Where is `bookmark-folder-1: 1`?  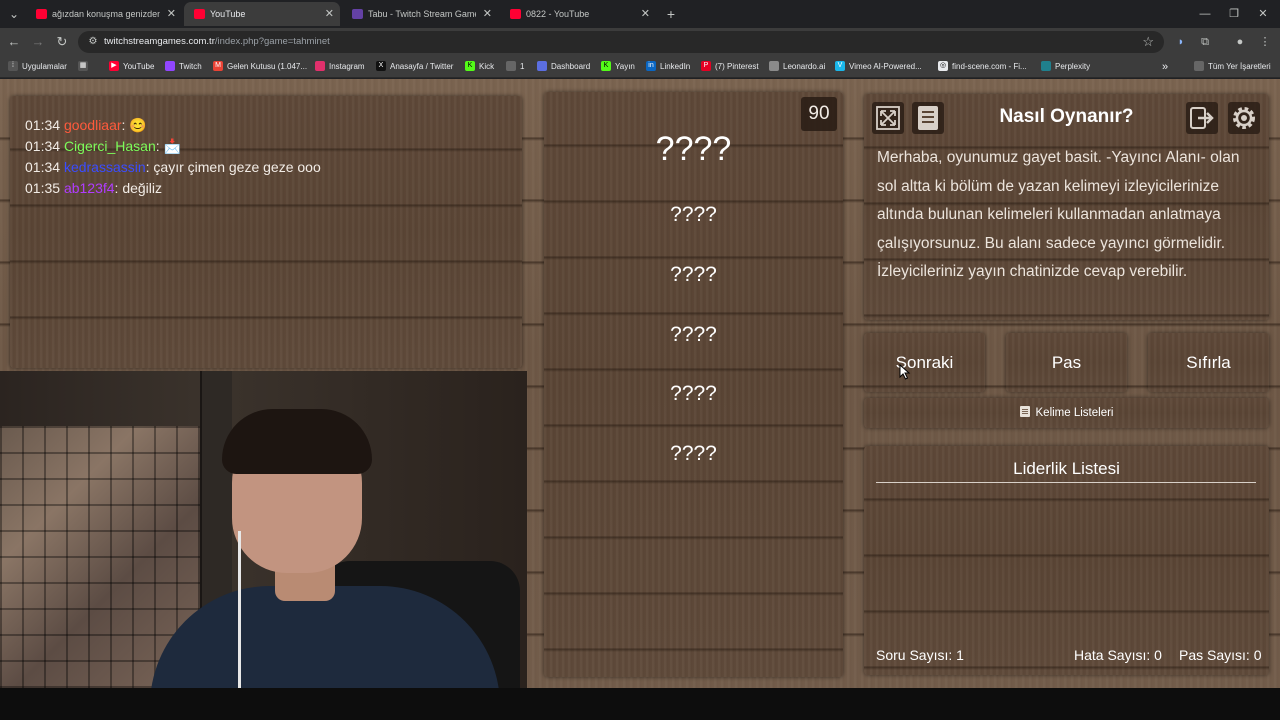 bookmark-folder-1: 1 is located at coordinates (515, 67).